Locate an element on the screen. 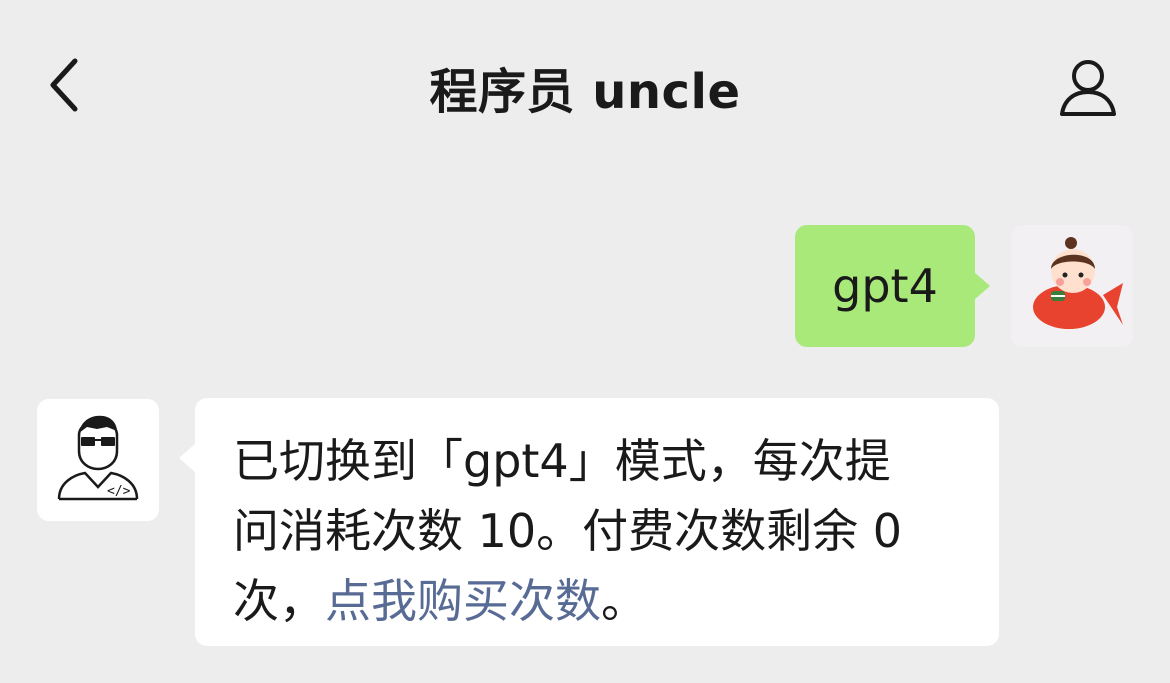 The height and width of the screenshot is (683, 1170). programmer-avatar-icon: </> is located at coordinates (98, 460).